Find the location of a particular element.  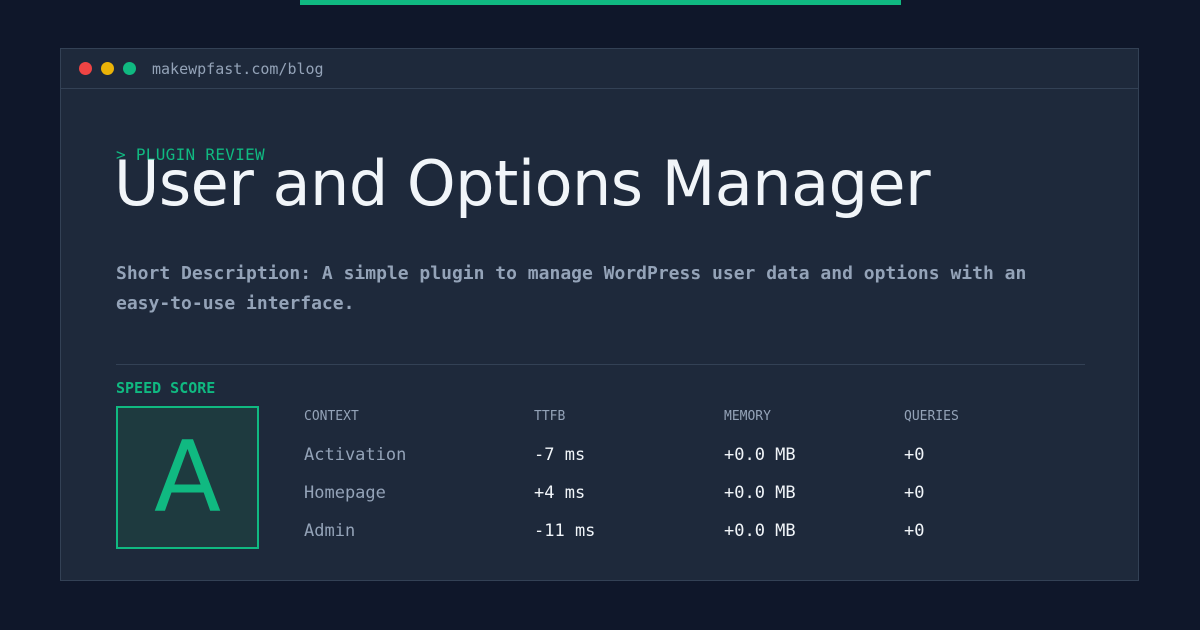

context-cell: Homepage is located at coordinates (345, 493).